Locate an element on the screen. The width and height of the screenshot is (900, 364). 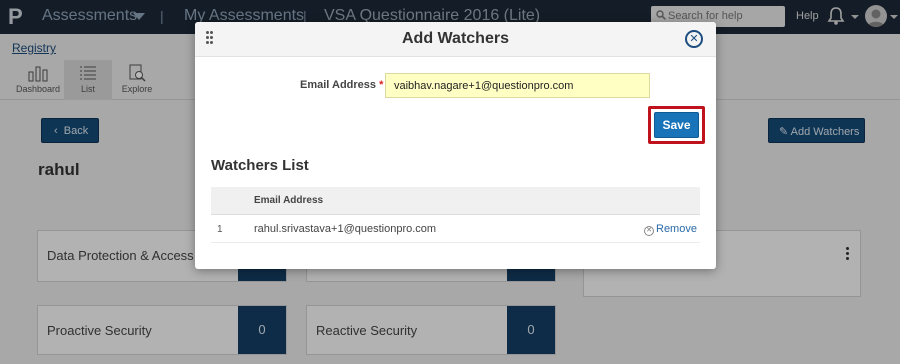
email-field-label: Email Address * is located at coordinates (341, 85).